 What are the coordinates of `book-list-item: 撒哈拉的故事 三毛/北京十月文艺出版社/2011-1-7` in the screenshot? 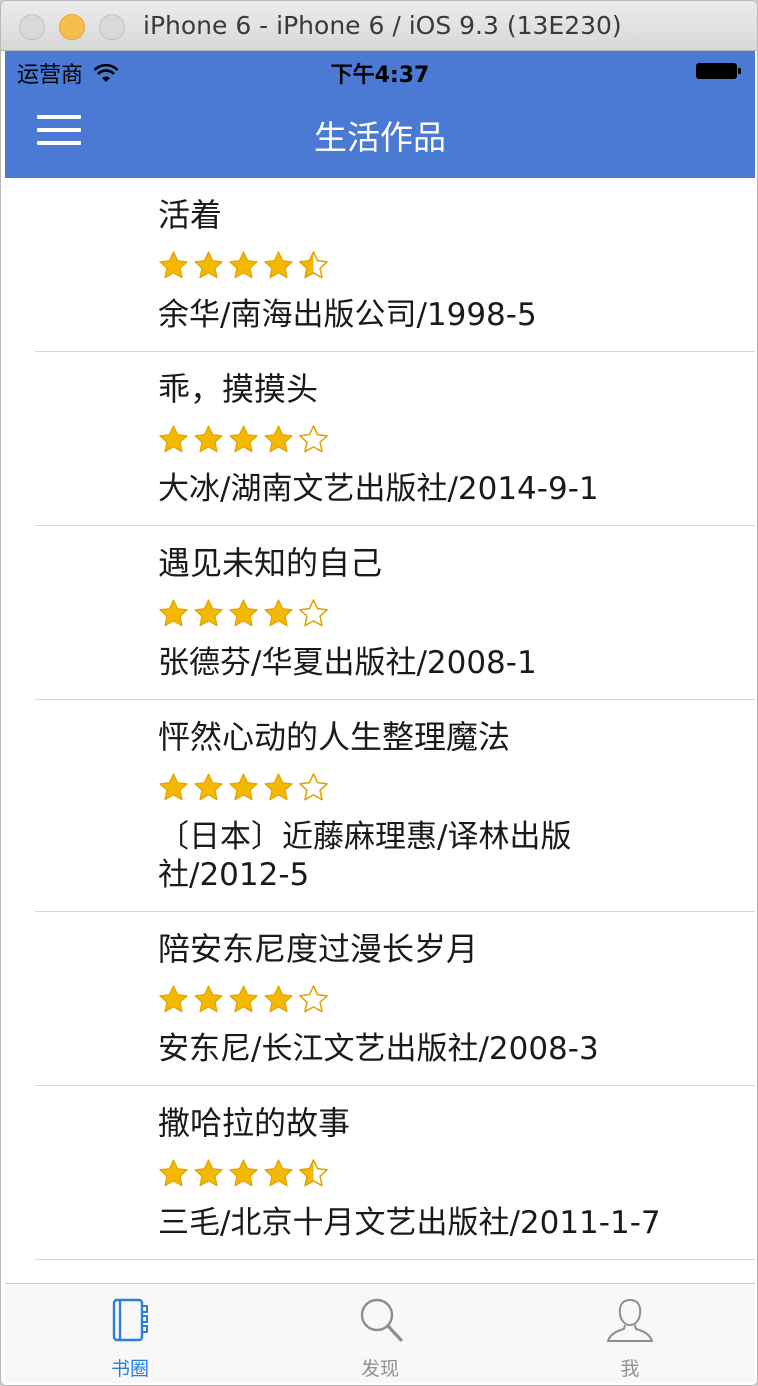 It's located at (380, 1173).